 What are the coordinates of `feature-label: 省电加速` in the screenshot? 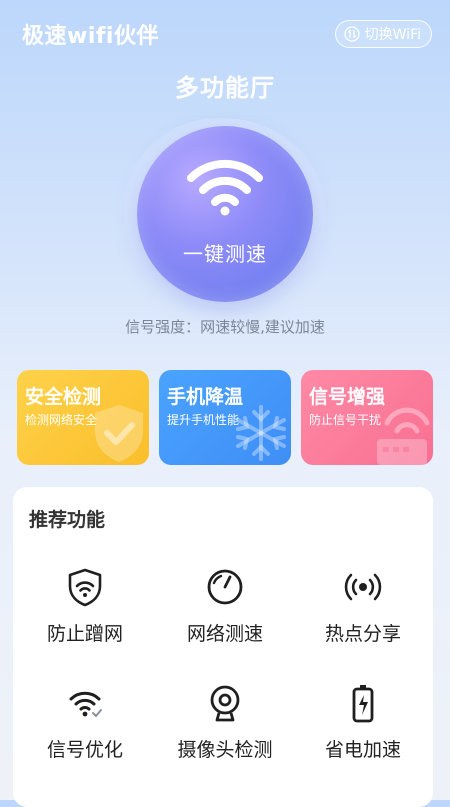 It's located at (362, 750).